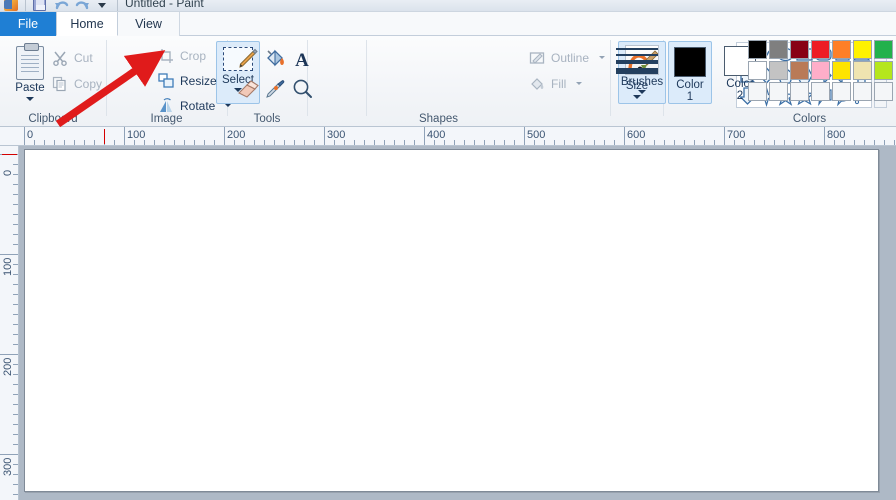 The width and height of the screenshot is (896, 500). What do you see at coordinates (164, 5) in the screenshot?
I see `window-title: Untitled - Paint` at bounding box center [164, 5].